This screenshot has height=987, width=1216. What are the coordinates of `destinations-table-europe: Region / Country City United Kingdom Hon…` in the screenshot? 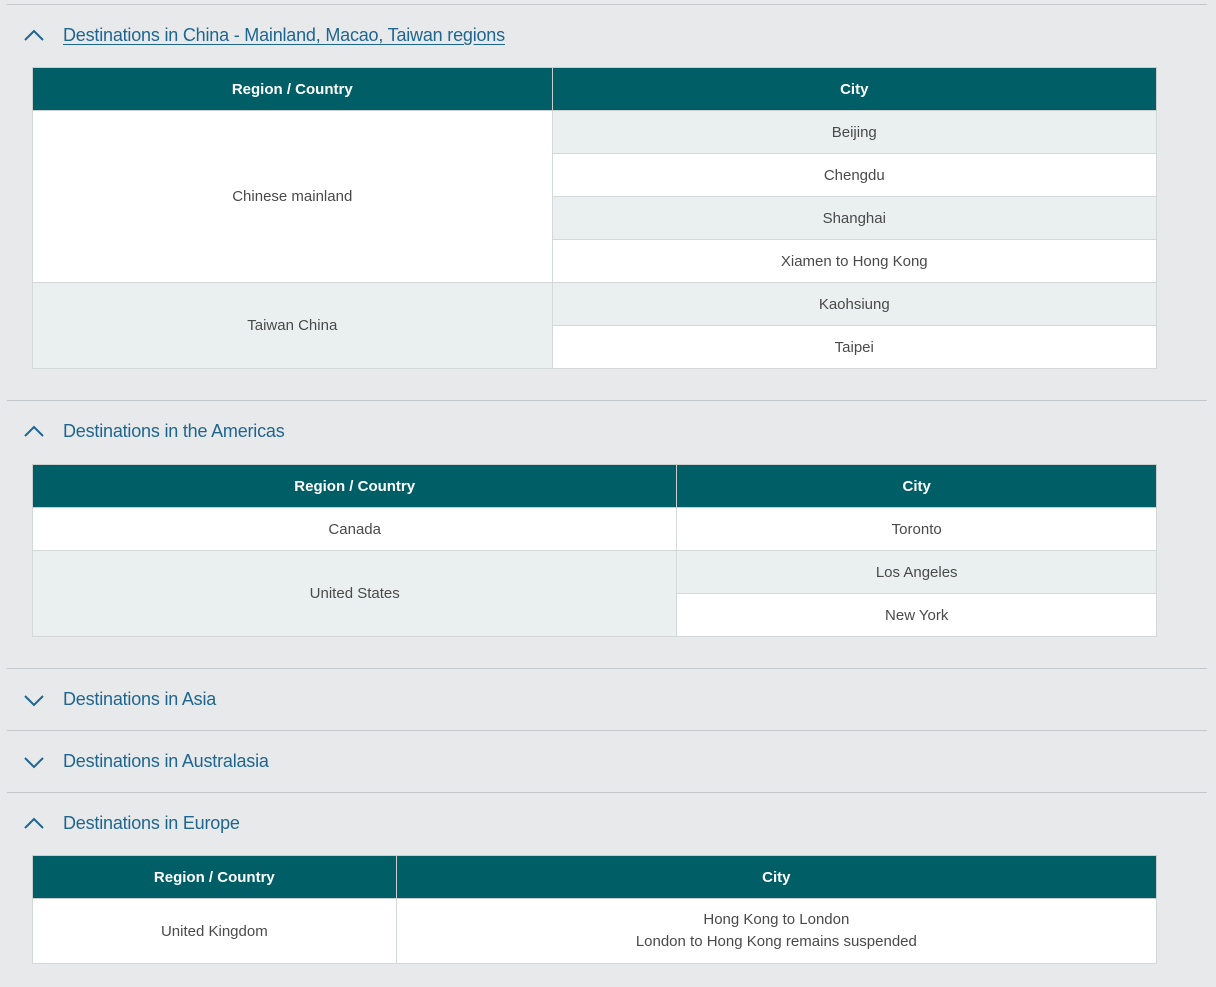 It's located at (595, 909).